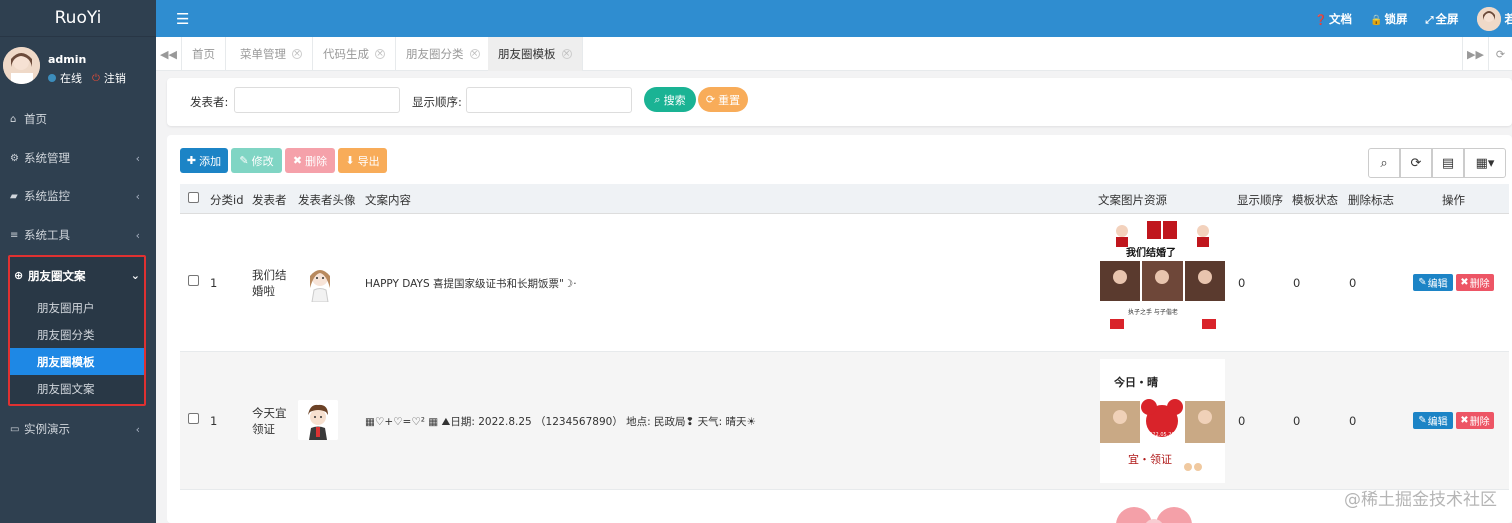 Image resolution: width=1512 pixels, height=523 pixels. Describe the element at coordinates (271, 54) in the screenshot. I see `tab-menu-manage: 菜单管理 ×` at that location.